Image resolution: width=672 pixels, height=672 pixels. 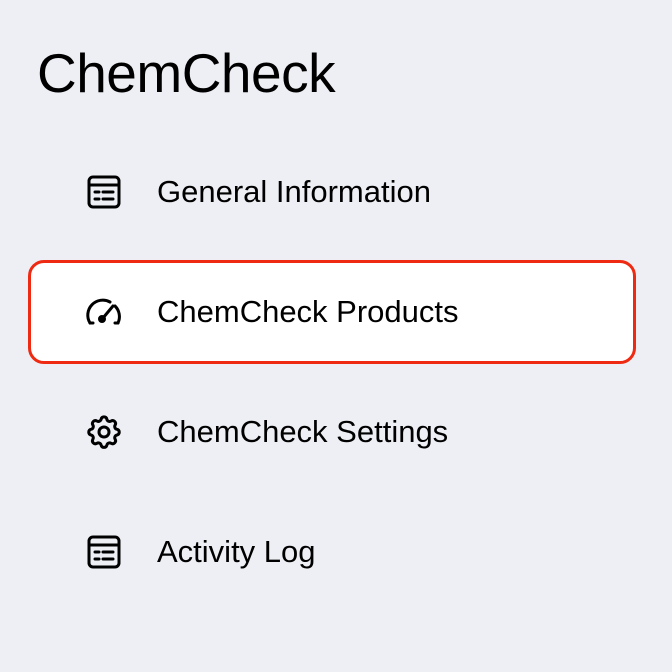 What do you see at coordinates (308, 311) in the screenshot?
I see `nav-item-label: ChemCheck Products` at bounding box center [308, 311].